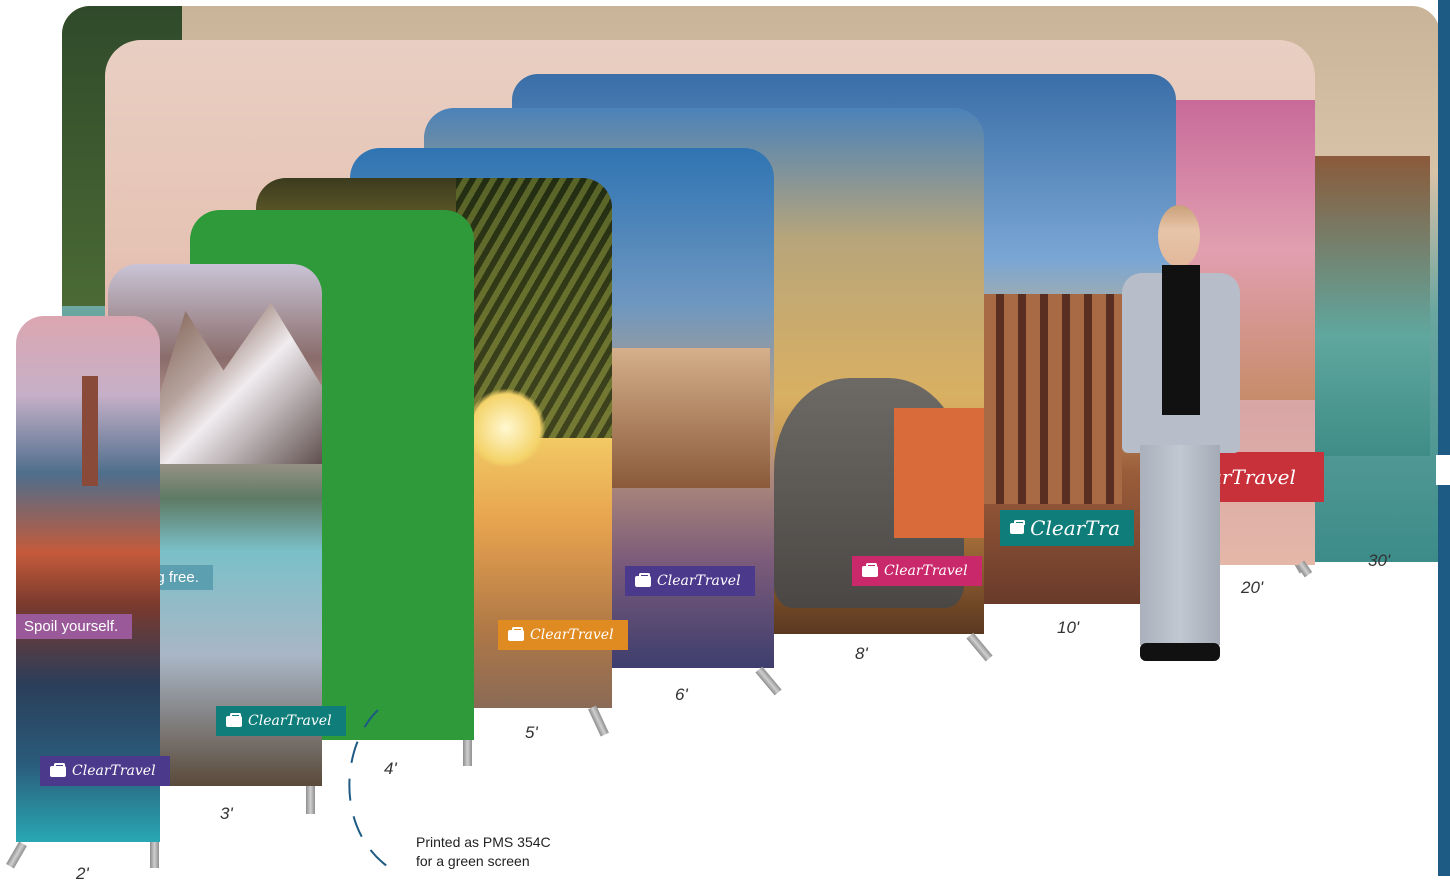 The height and width of the screenshot is (884, 1450). What do you see at coordinates (114, 771) in the screenshot?
I see `brand-text-2: ClearTravel` at bounding box center [114, 771].